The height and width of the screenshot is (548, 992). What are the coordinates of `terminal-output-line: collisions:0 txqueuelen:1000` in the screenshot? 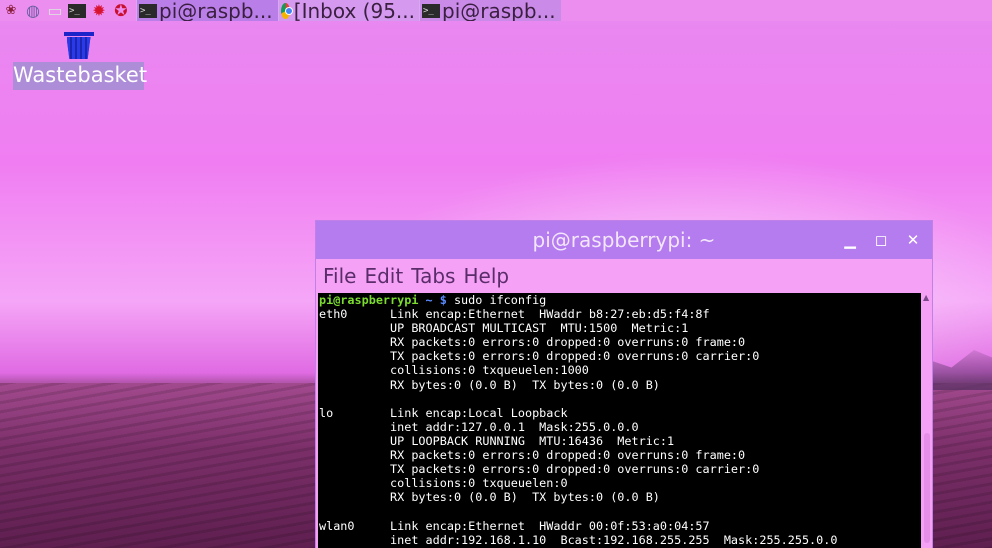 It's located at (454, 370).